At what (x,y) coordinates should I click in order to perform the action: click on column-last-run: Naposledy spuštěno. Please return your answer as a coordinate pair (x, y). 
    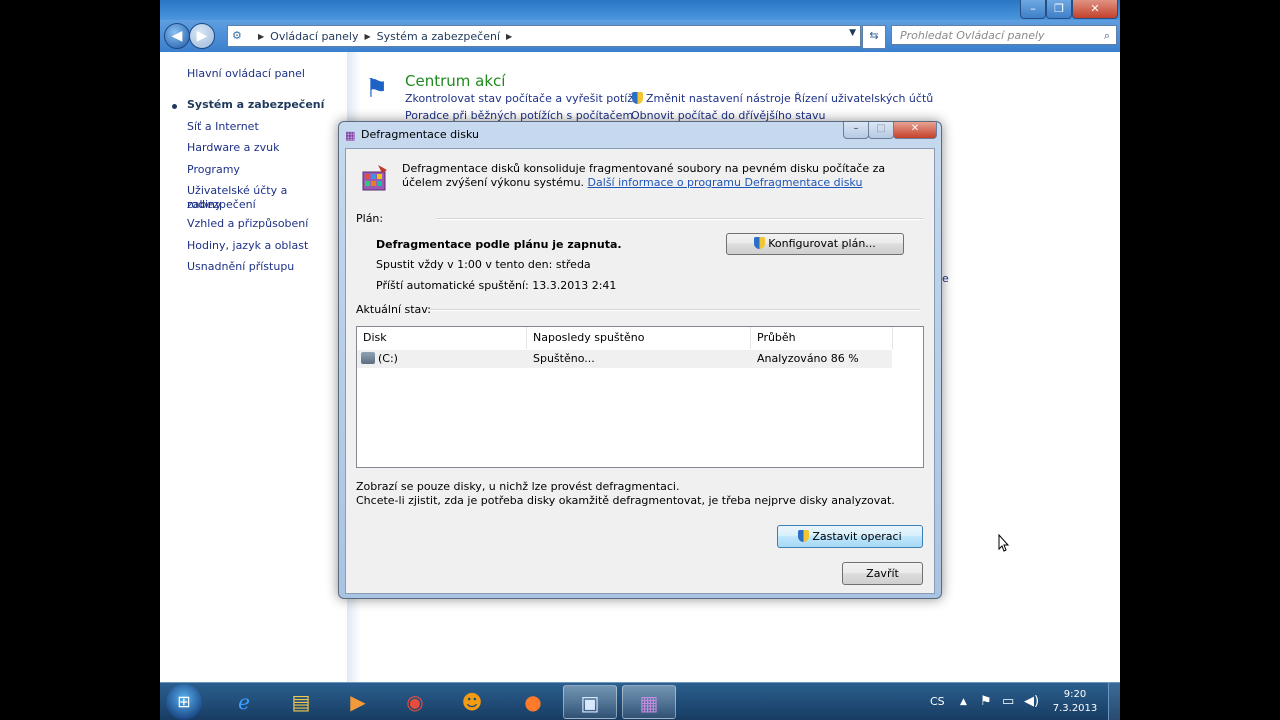
    Looking at the image, I should click on (639, 338).